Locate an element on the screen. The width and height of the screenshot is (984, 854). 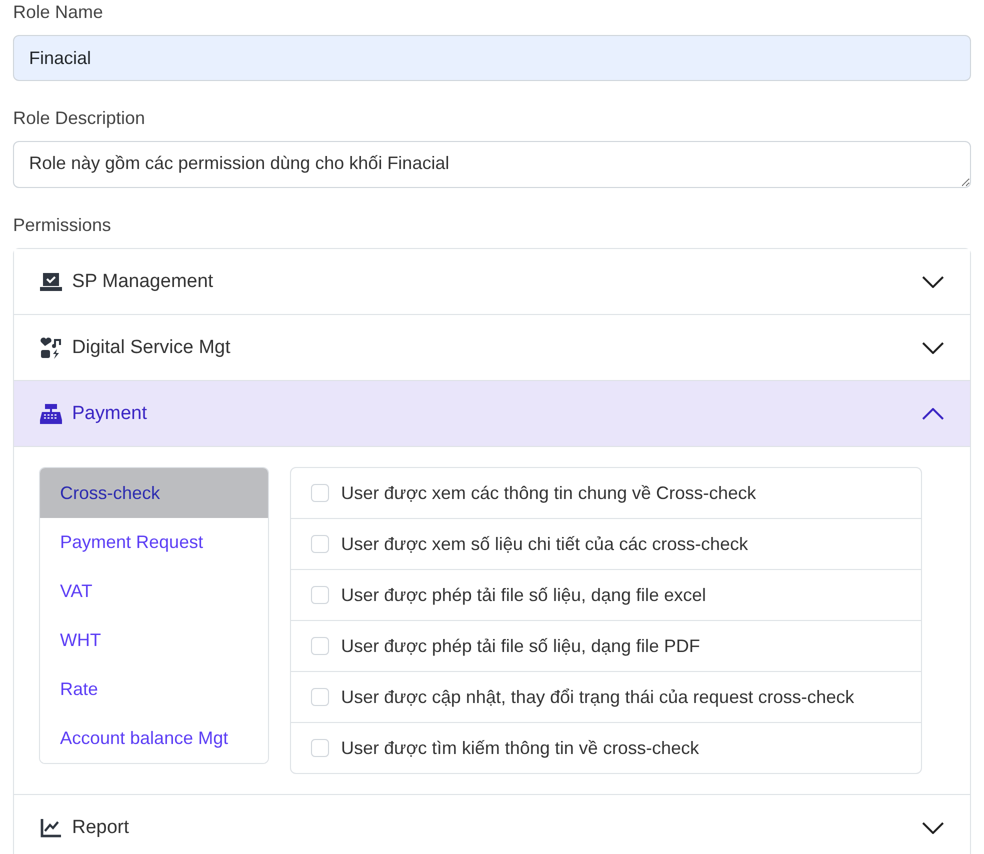
permission-label: User được tìm kiếm thông tin về cross-check is located at coordinates (520, 748).